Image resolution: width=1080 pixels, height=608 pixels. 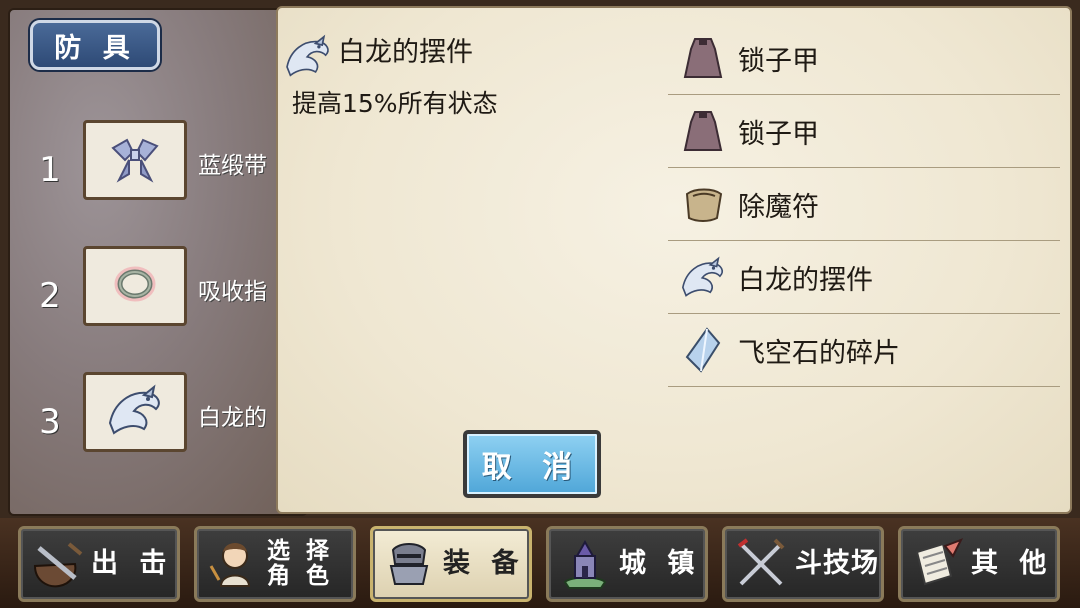 What do you see at coordinates (50, 422) in the screenshot?
I see `slot-3-number: 3` at bounding box center [50, 422].